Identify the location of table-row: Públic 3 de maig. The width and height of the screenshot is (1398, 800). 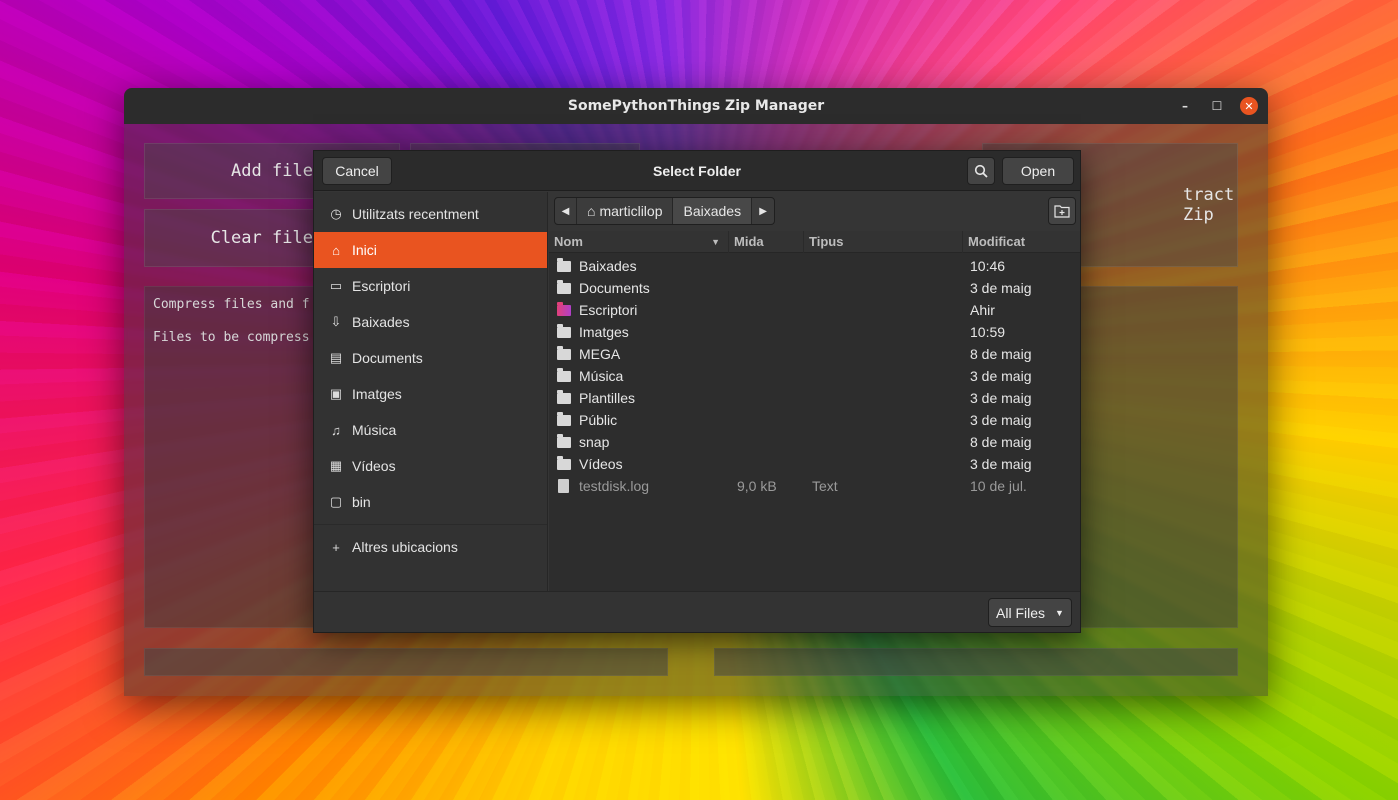
(814, 420).